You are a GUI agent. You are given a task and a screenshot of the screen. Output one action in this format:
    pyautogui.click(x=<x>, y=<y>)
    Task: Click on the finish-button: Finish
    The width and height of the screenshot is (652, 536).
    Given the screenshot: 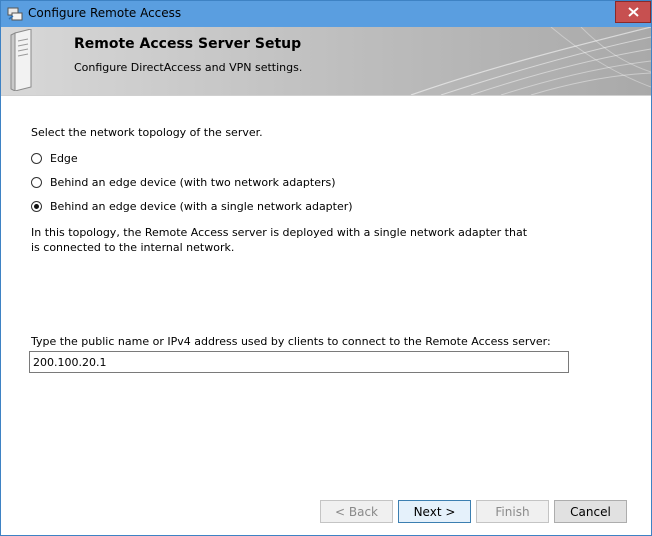 What is the action you would take?
    pyautogui.click(x=512, y=511)
    